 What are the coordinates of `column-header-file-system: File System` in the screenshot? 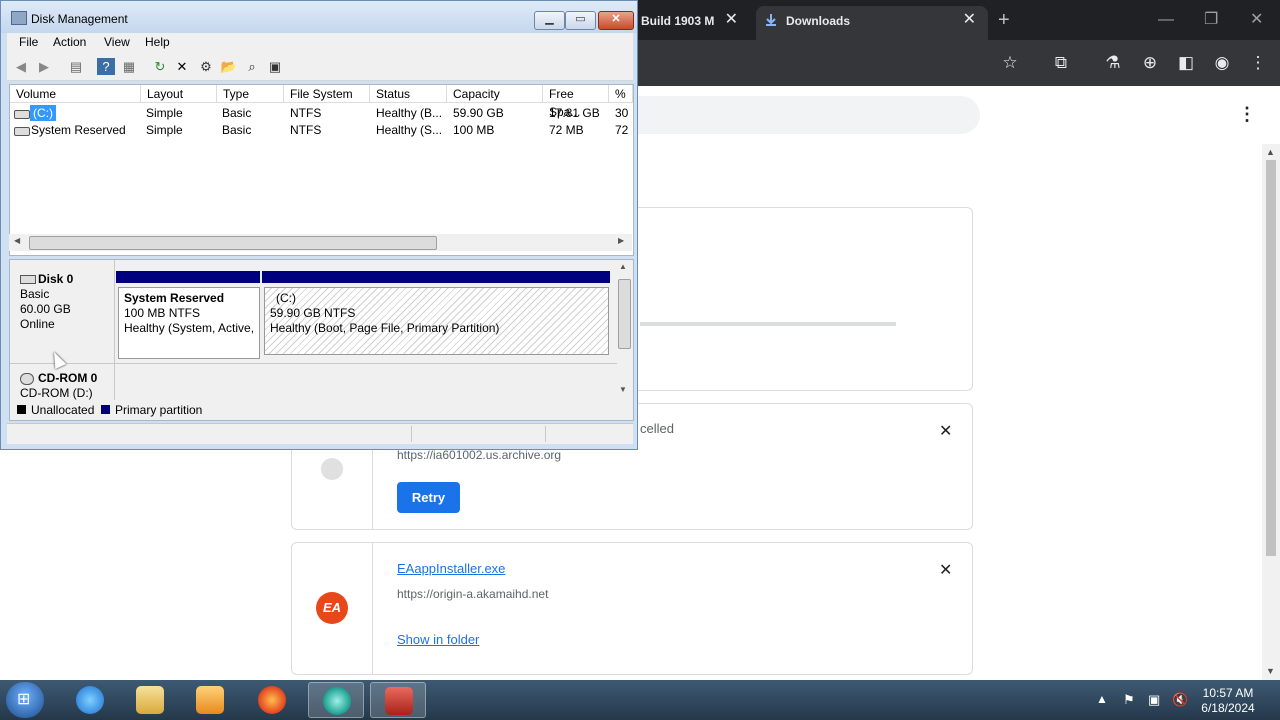 It's located at (327, 94).